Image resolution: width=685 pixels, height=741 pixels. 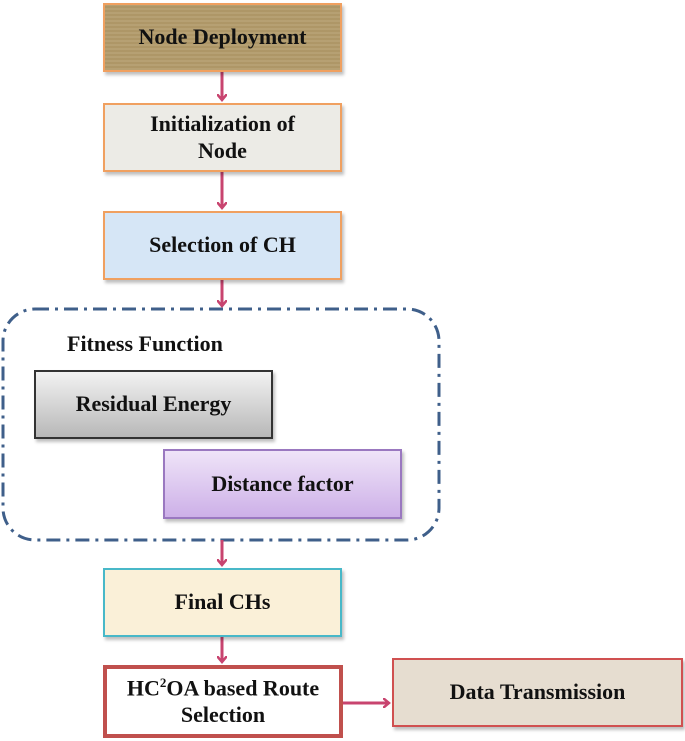 I want to click on distance-factor-label: Distance factor, so click(x=282, y=483).